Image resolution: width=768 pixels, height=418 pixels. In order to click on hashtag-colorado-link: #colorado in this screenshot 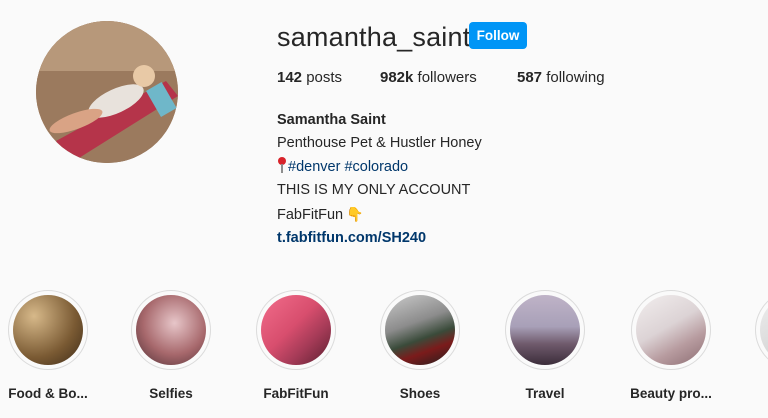, I will do `click(376, 167)`.